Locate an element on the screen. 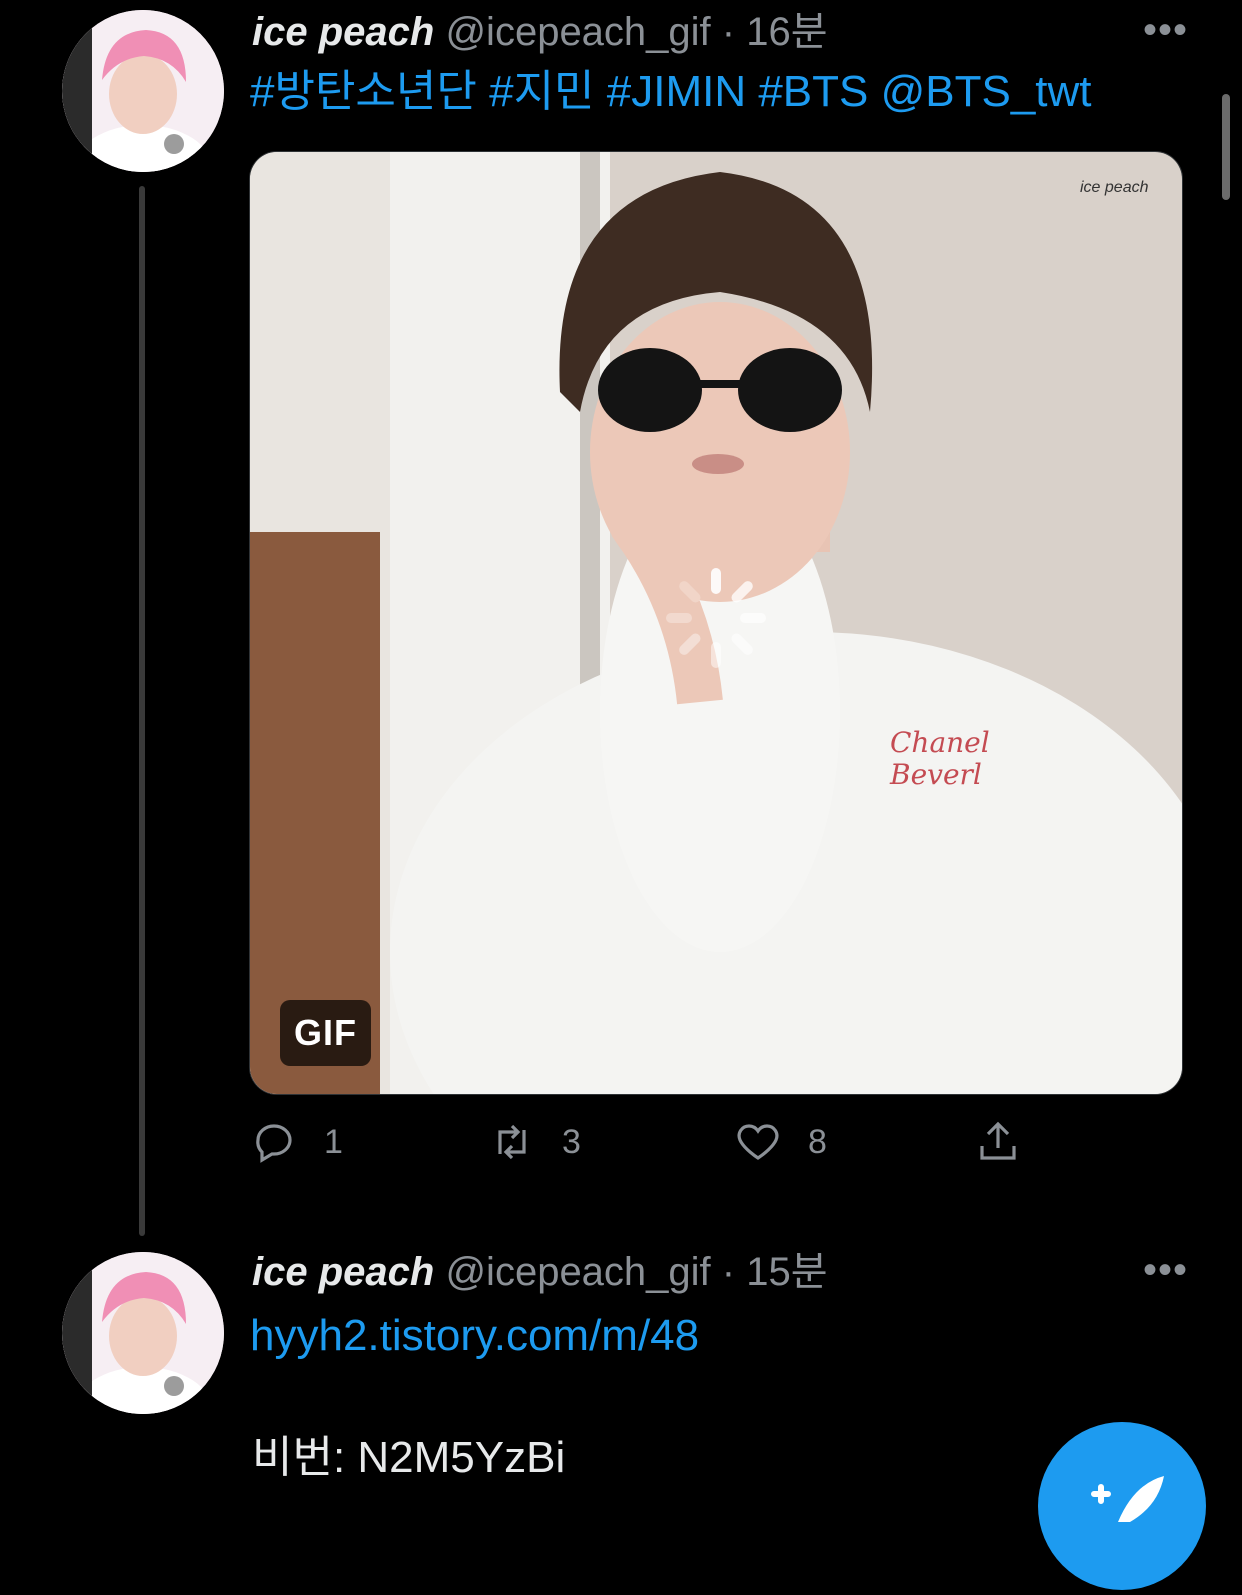  retweet-count: 3 is located at coordinates (571, 1141).